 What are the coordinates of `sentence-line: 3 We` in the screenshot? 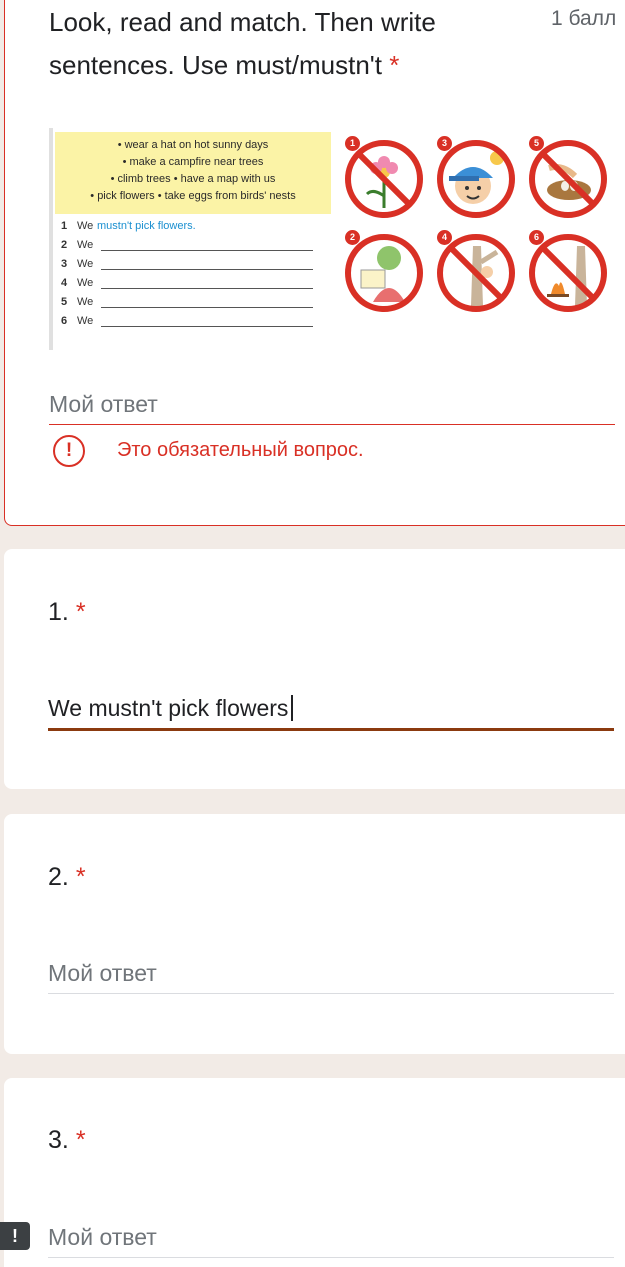 It's located at (196, 265).